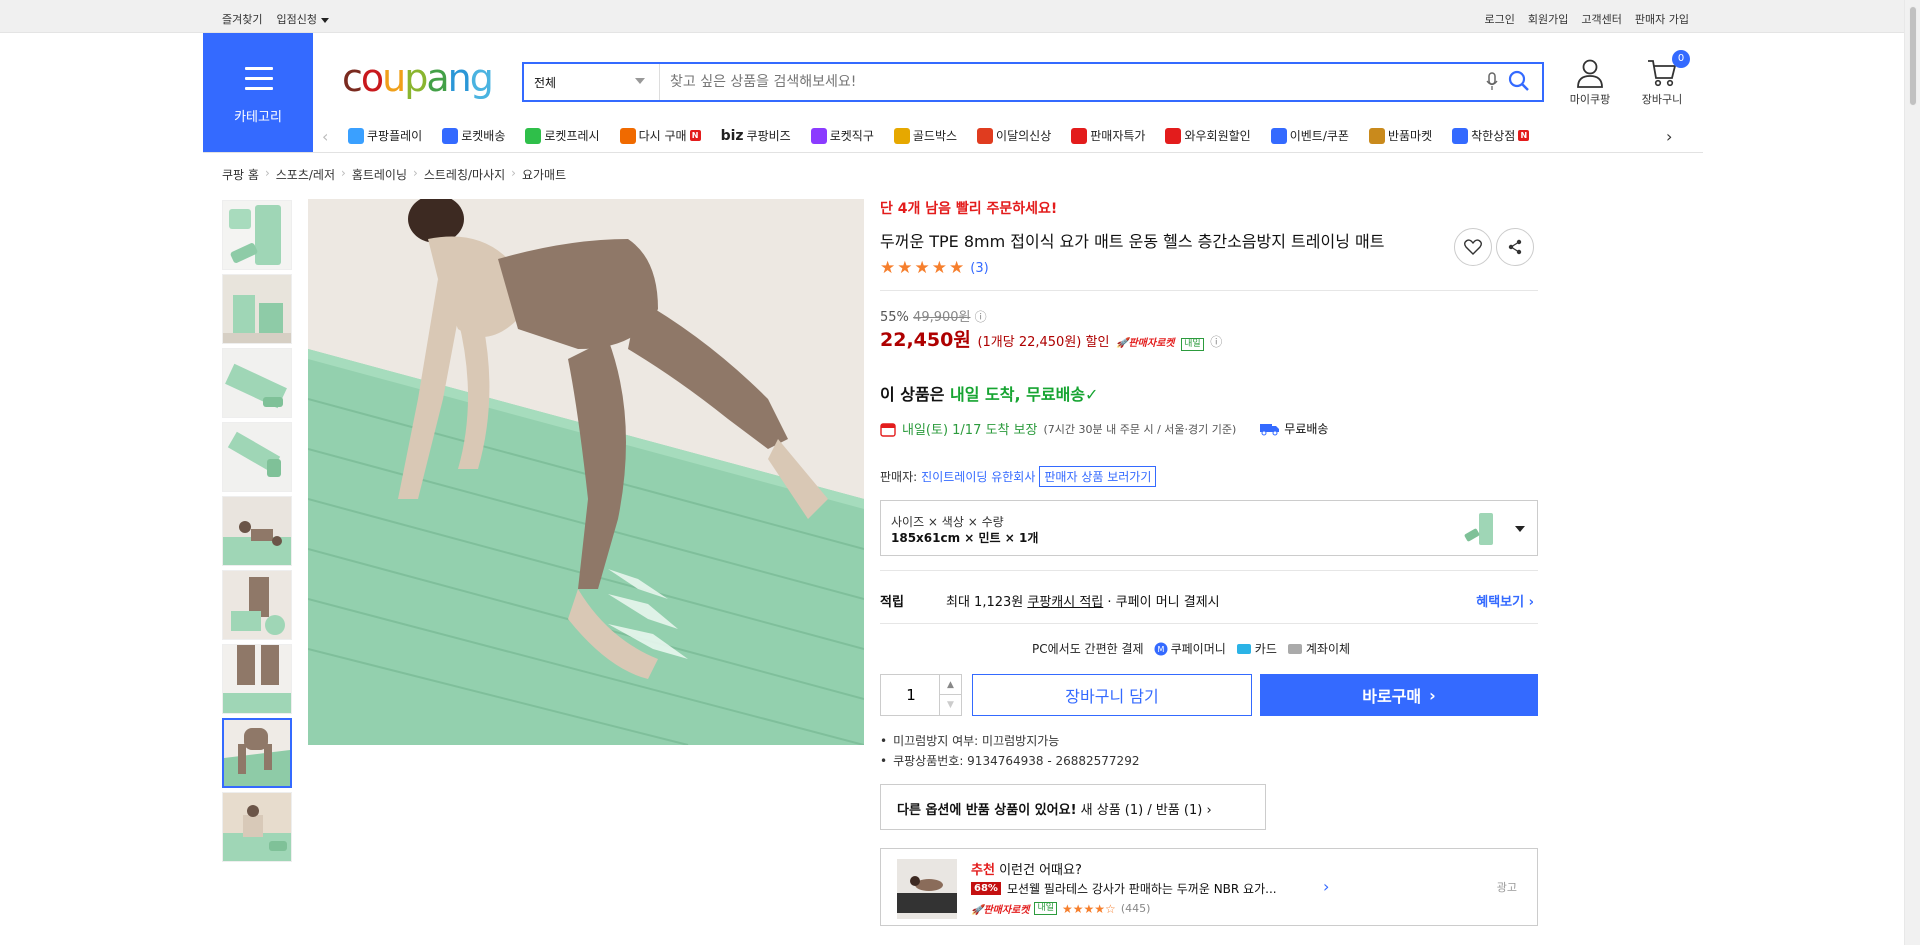 The width and height of the screenshot is (1920, 945). I want to click on spec-item: 미끄럼방지 여부: 미끄럼방지가능, so click(1009, 740).